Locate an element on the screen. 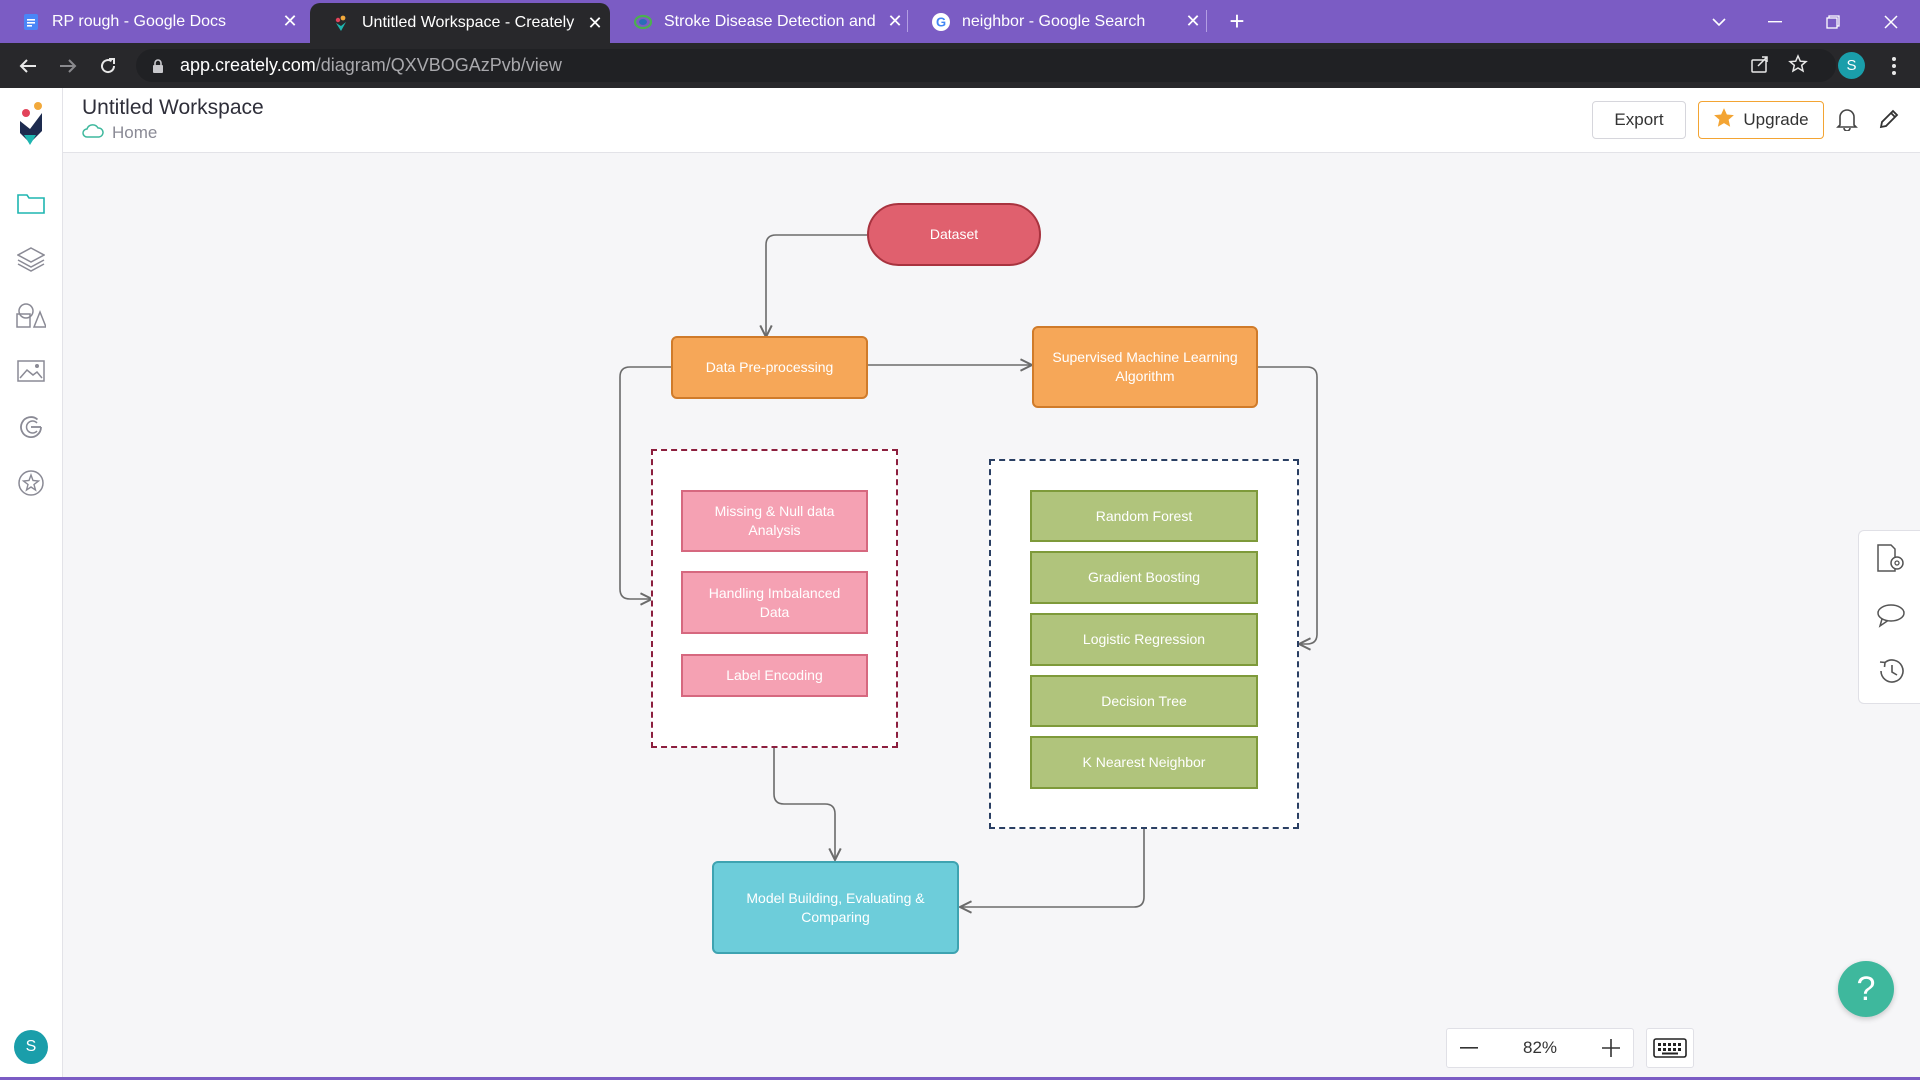  minimize-window-icon is located at coordinates (1775, 21).